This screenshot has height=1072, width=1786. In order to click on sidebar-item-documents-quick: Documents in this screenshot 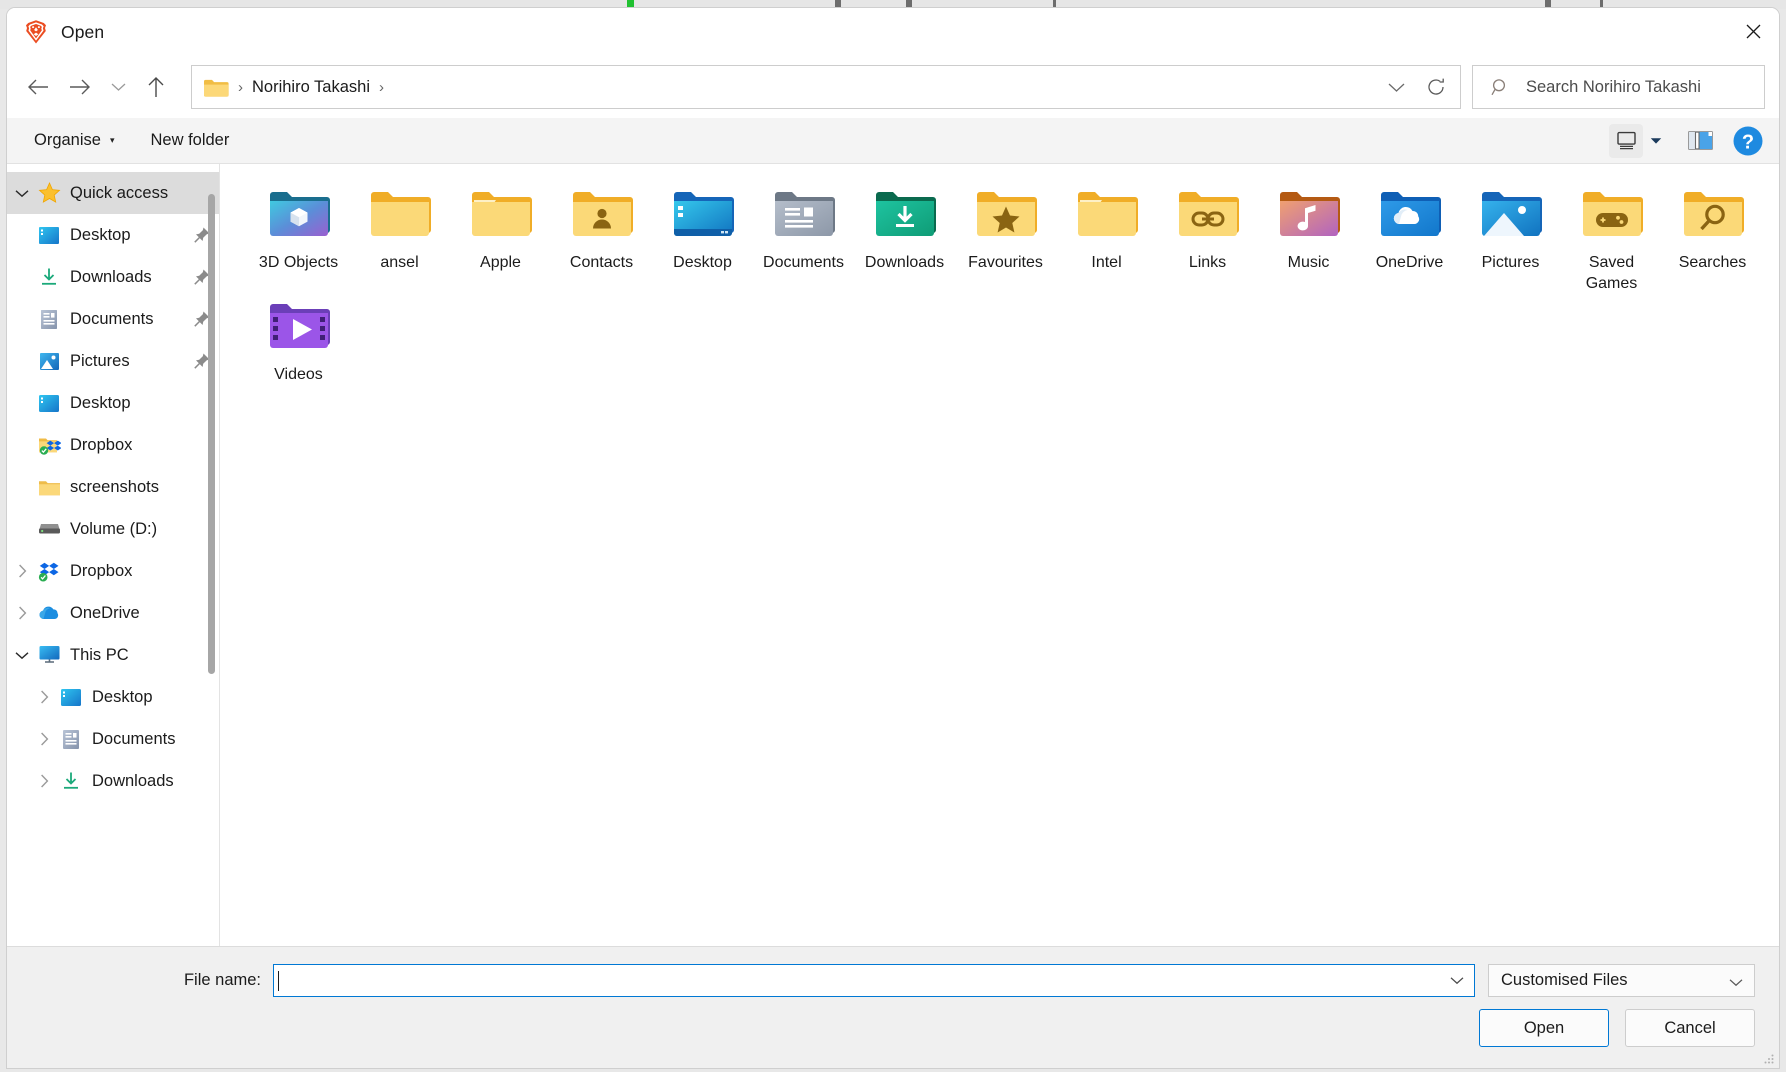, I will do `click(113, 319)`.